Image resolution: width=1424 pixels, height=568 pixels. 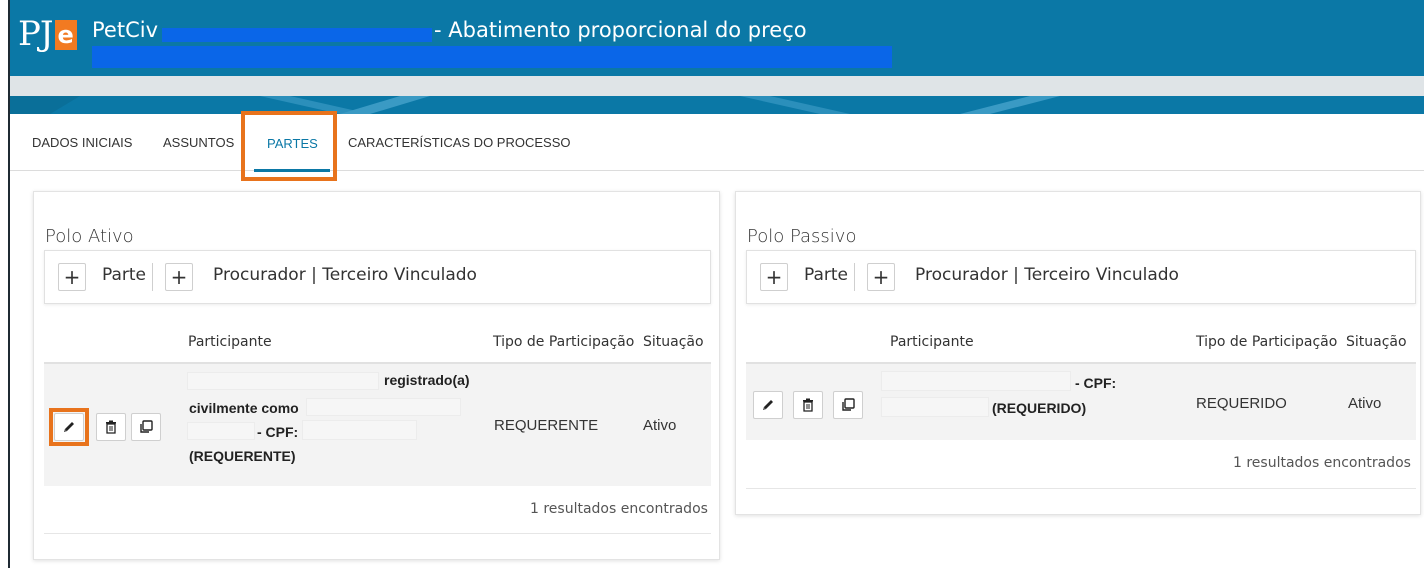 I want to click on pencil-icon, so click(x=768, y=405).